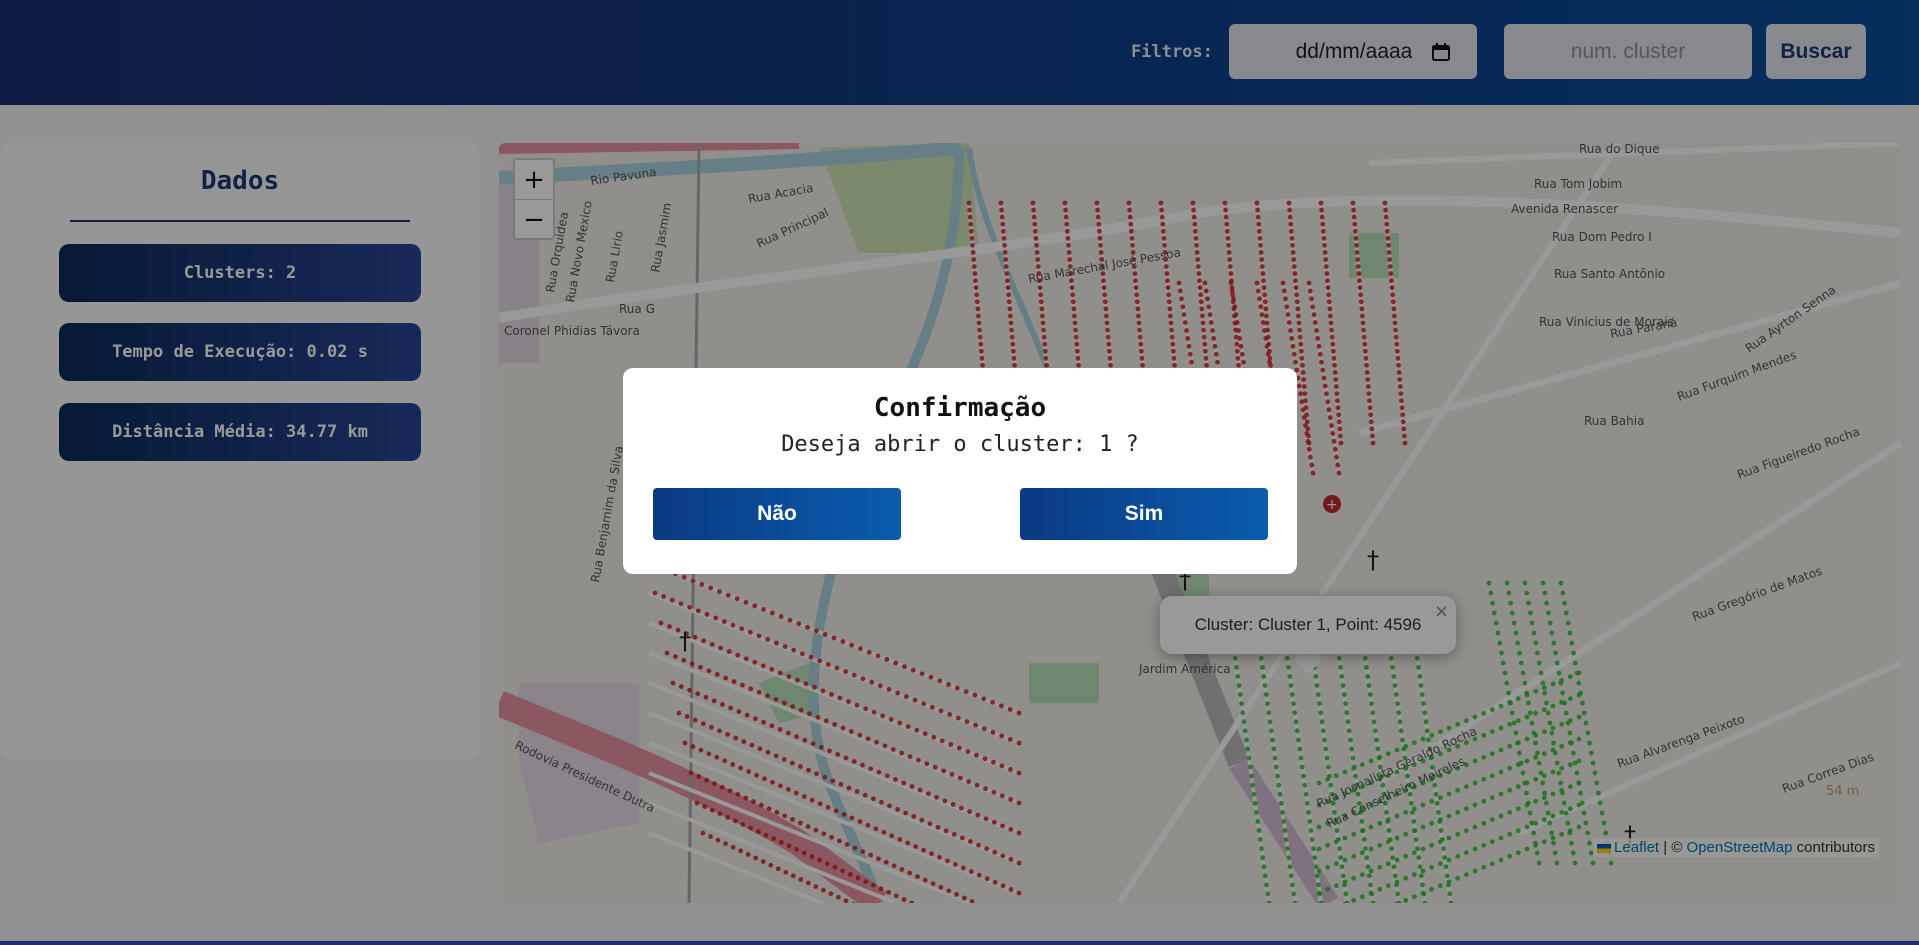 The height and width of the screenshot is (945, 1919). Describe the element at coordinates (960, 444) in the screenshot. I see `dialog-message: Deseja abrir o cluster: 1 ?` at that location.